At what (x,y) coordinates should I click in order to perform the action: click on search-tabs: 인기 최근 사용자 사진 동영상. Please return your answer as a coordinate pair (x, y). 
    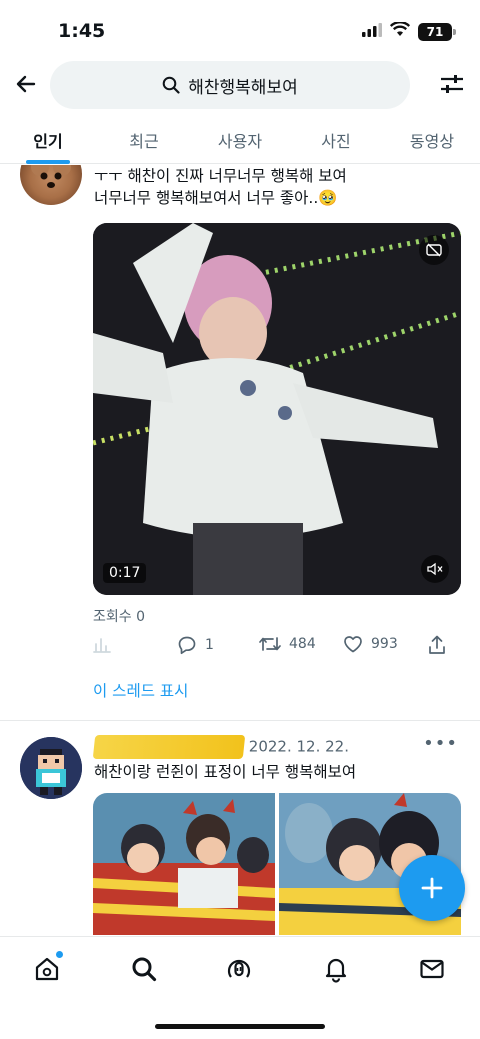
    Looking at the image, I should click on (240, 139).